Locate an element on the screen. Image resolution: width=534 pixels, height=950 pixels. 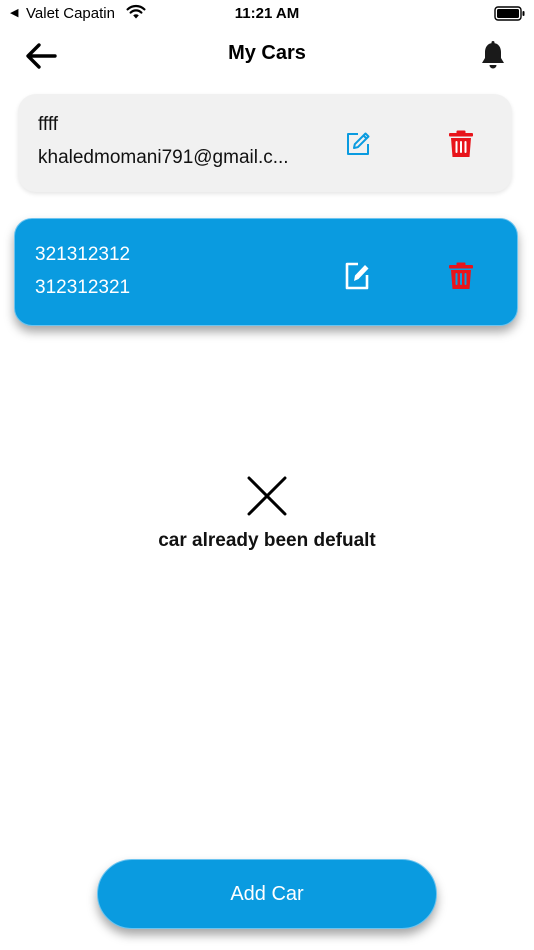
toast-message: car already been defualt is located at coordinates (267, 513).